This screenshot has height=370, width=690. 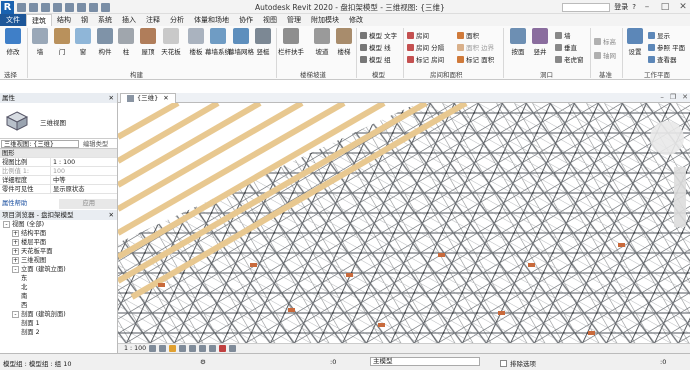 I want to click on tab-massing-site: 体量和场地, so click(x=211, y=20).